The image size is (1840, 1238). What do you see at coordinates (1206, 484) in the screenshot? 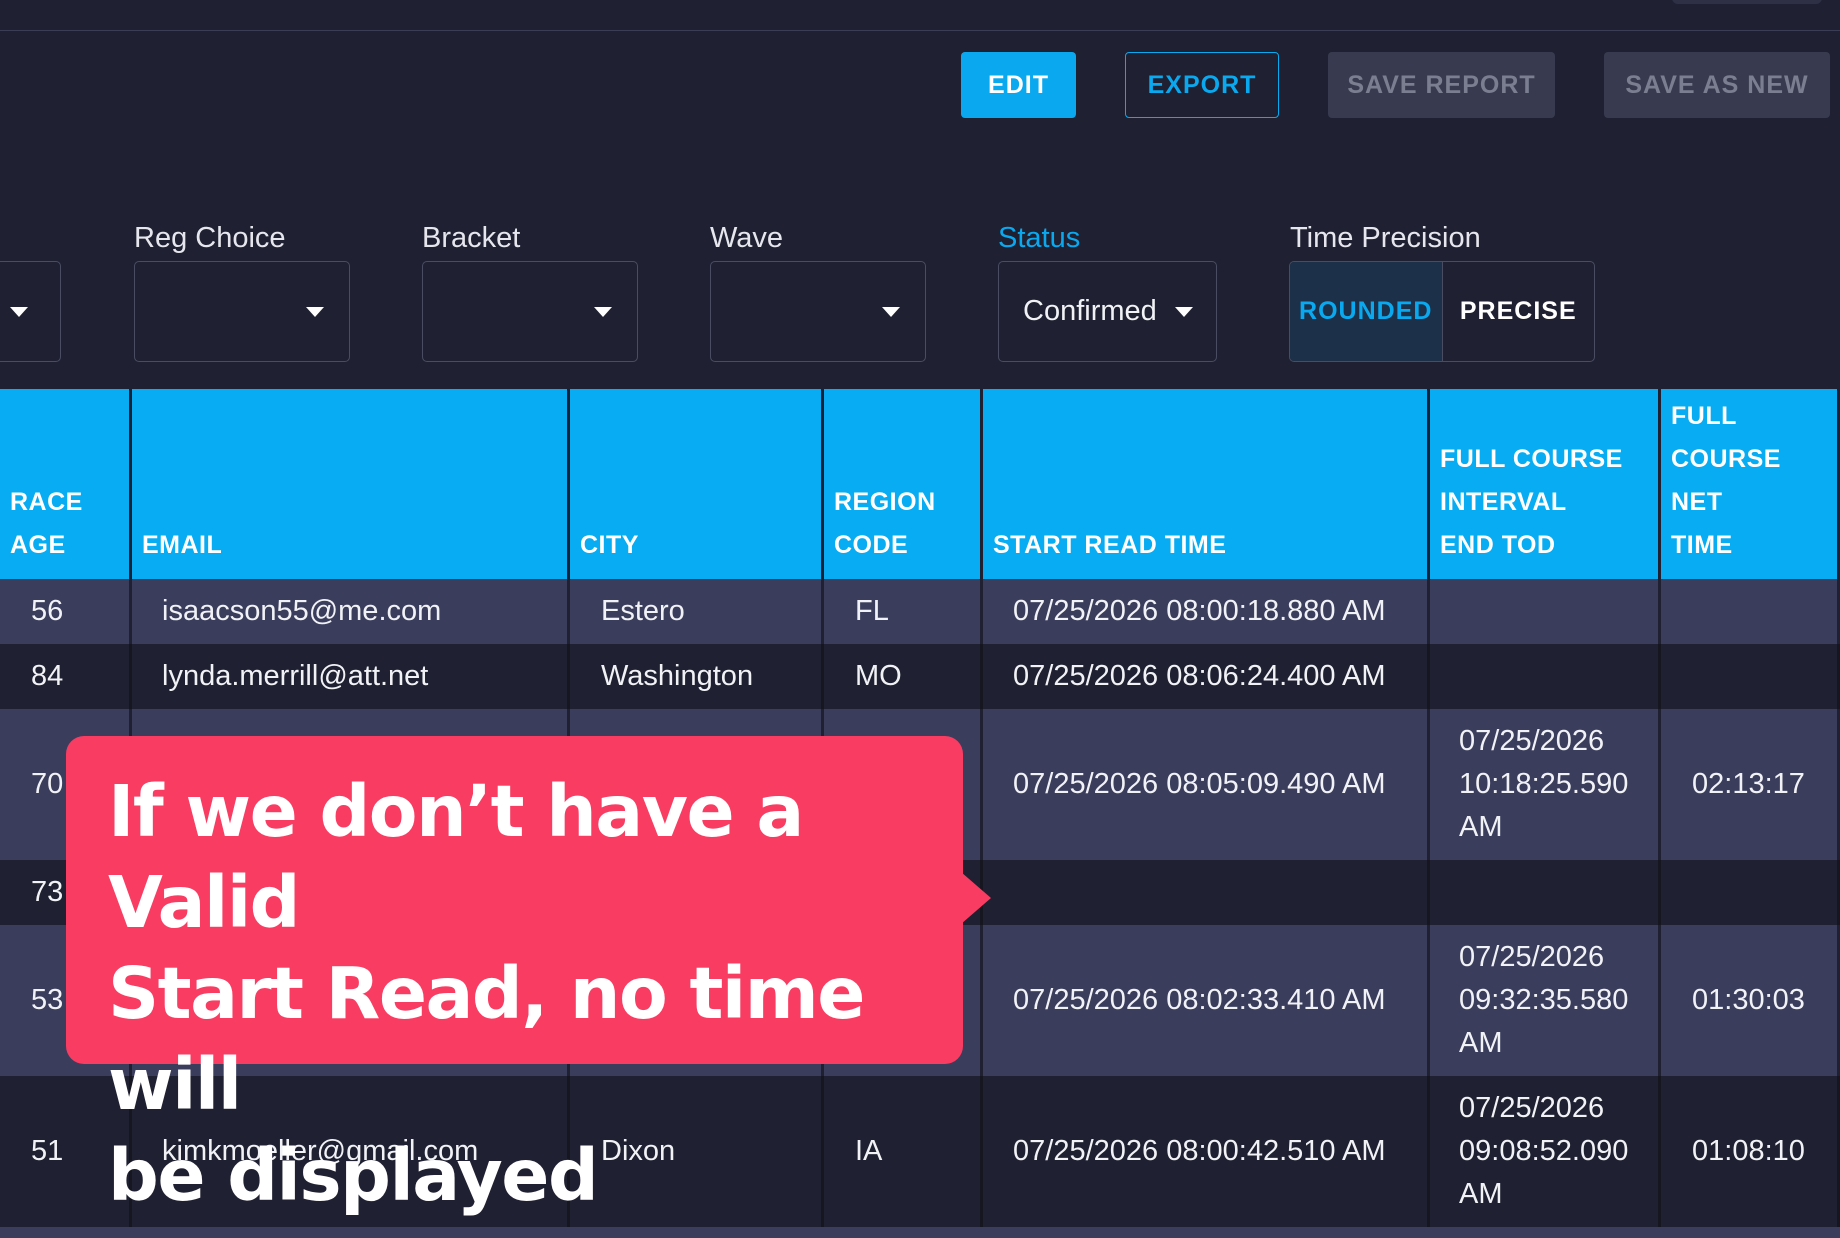
I see `header-start-read-time: START READ TIME` at bounding box center [1206, 484].